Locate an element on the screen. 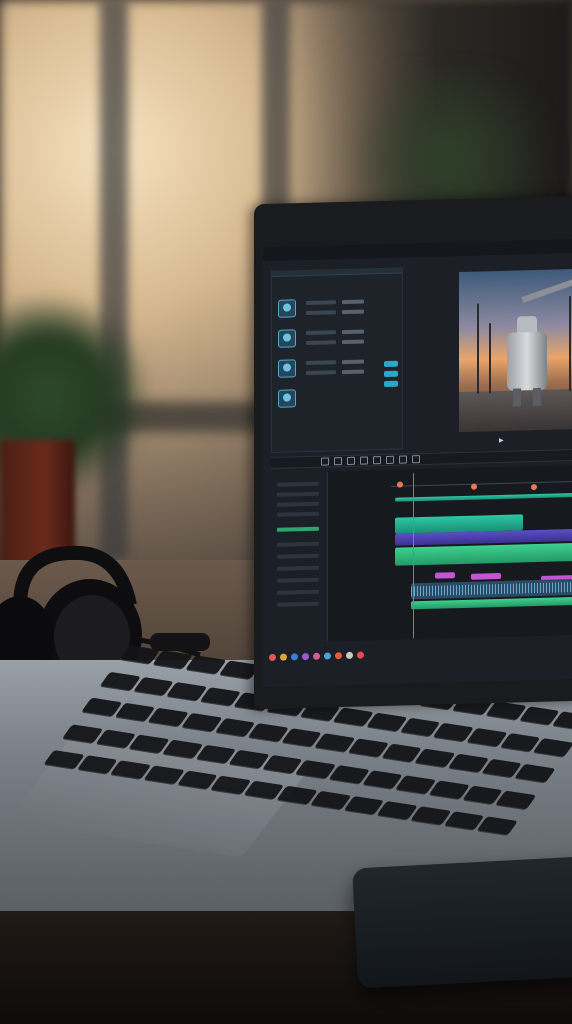 The image size is (572, 1024). panel-heading is located at coordinates (337, 272).